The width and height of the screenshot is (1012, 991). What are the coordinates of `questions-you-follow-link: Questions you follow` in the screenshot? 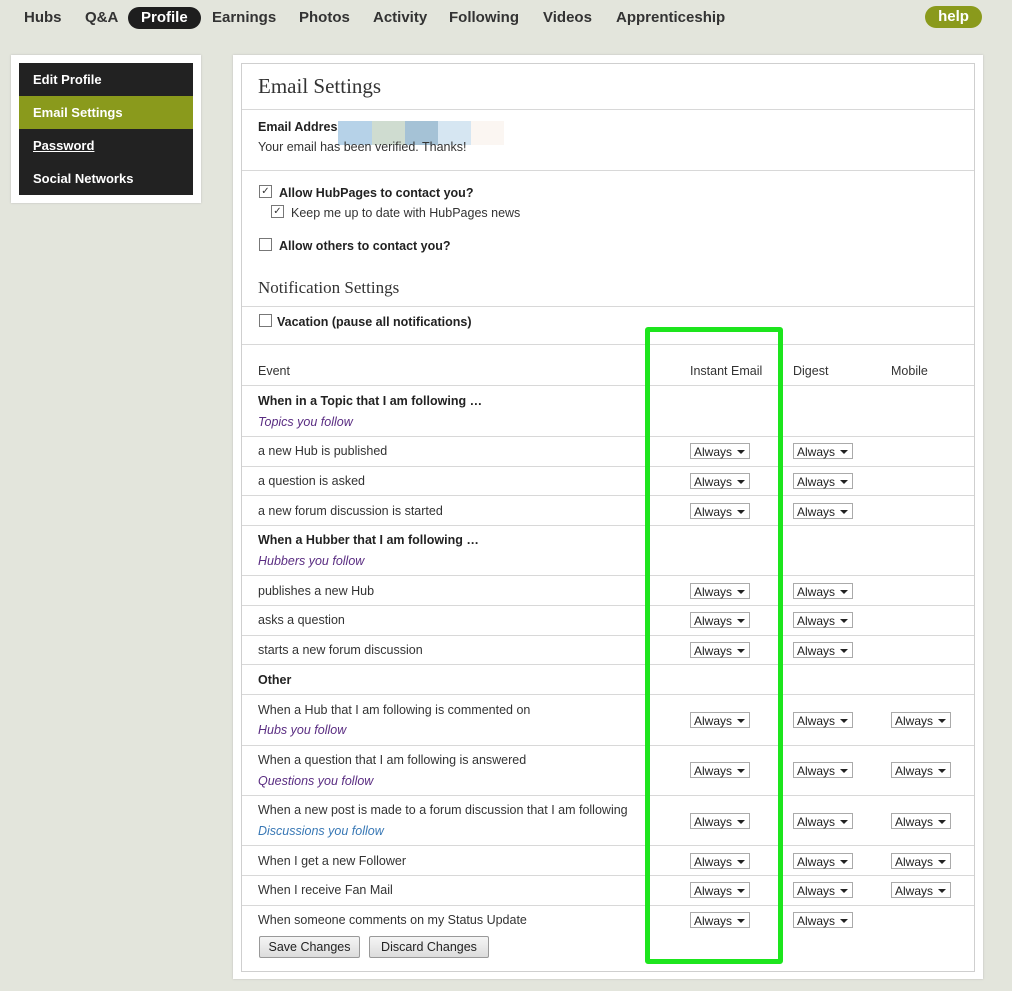 It's located at (315, 781).